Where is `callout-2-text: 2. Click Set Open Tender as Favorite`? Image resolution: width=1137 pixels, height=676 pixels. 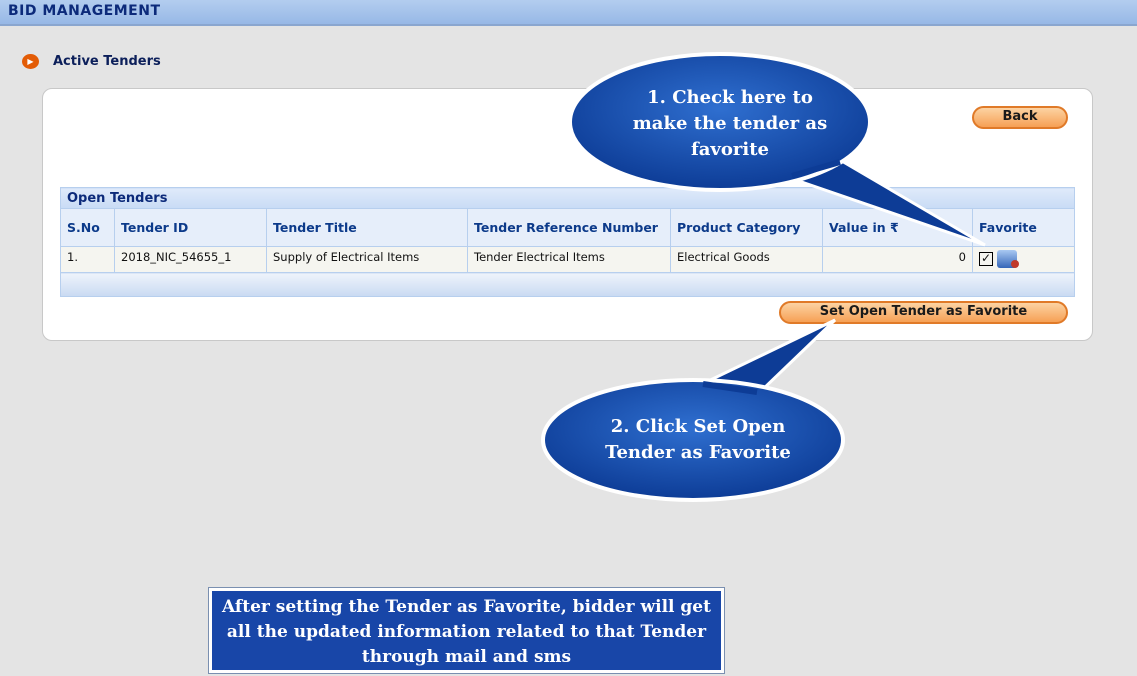 callout-2-text: 2. Click Set Open Tender as Favorite is located at coordinates (698, 439).